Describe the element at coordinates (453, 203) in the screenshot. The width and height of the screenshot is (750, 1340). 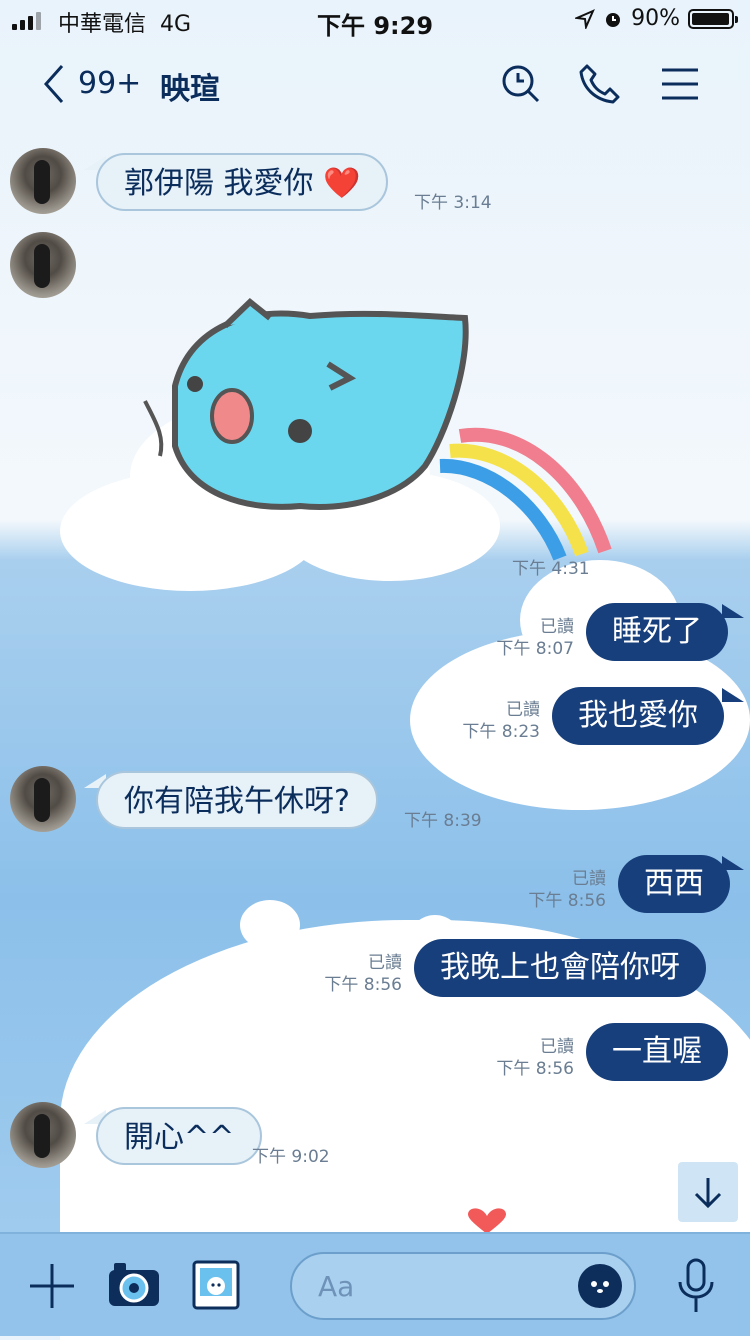
I see `message-time: 下午 3:14` at that location.